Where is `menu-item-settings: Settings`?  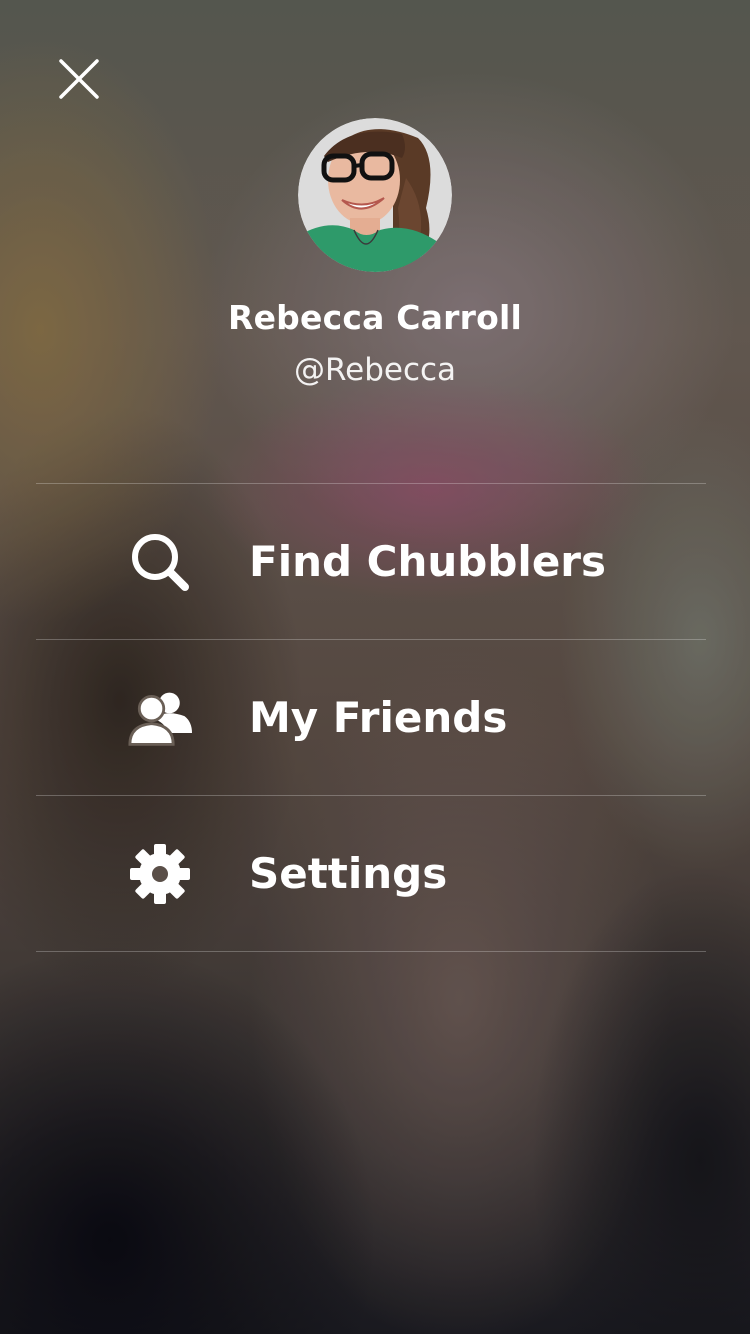
menu-item-settings: Settings is located at coordinates (371, 874).